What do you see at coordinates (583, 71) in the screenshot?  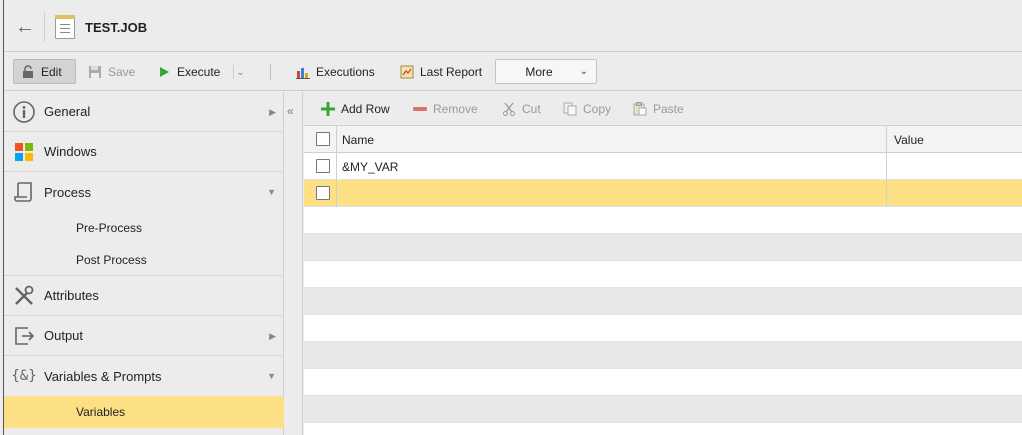 I see `chevron-down-icon: ⌄` at bounding box center [583, 71].